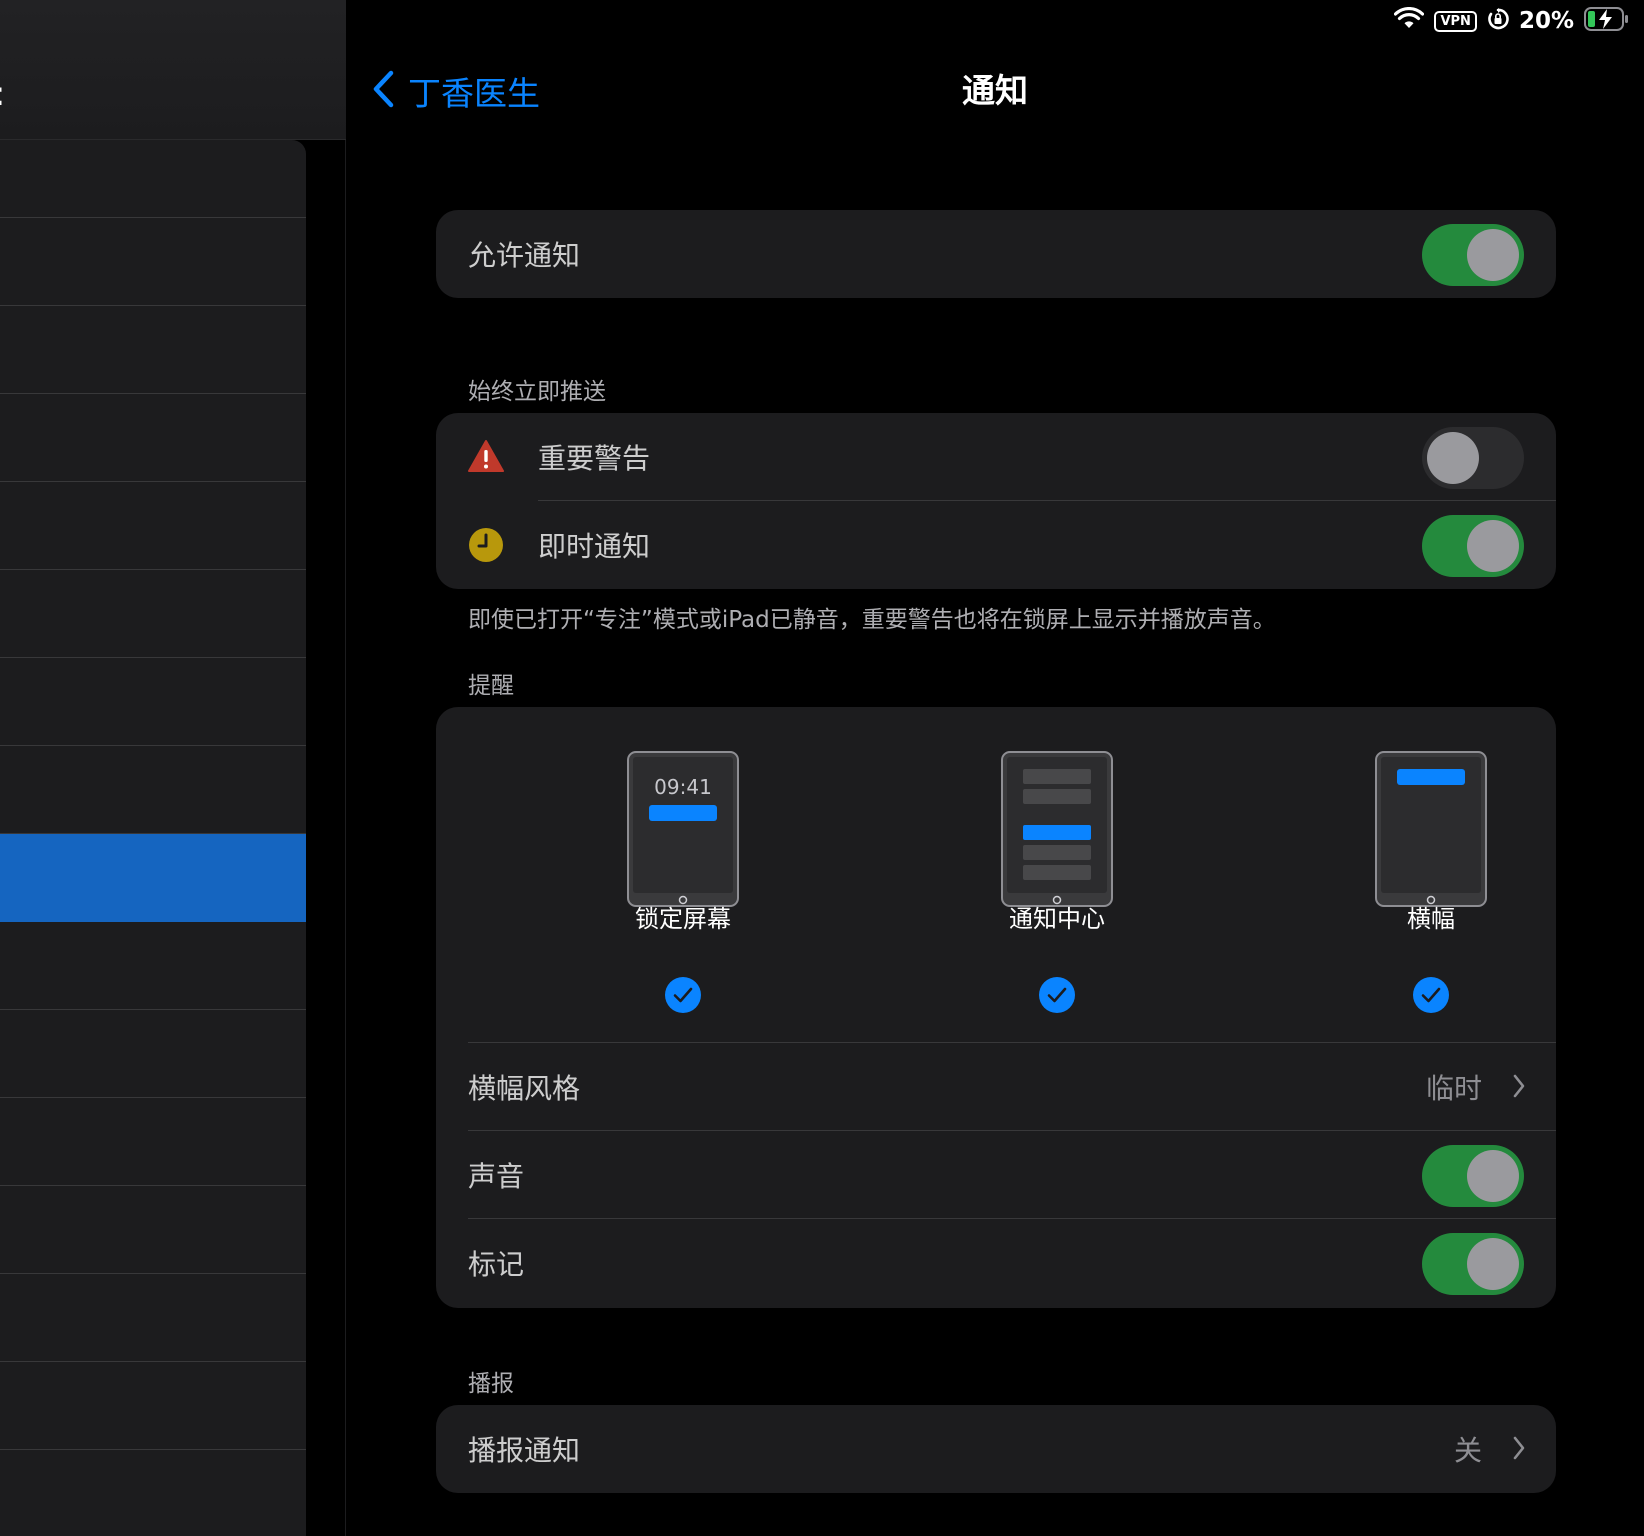 The image size is (1644, 1536). I want to click on badge-toggle, so click(1473, 1264).